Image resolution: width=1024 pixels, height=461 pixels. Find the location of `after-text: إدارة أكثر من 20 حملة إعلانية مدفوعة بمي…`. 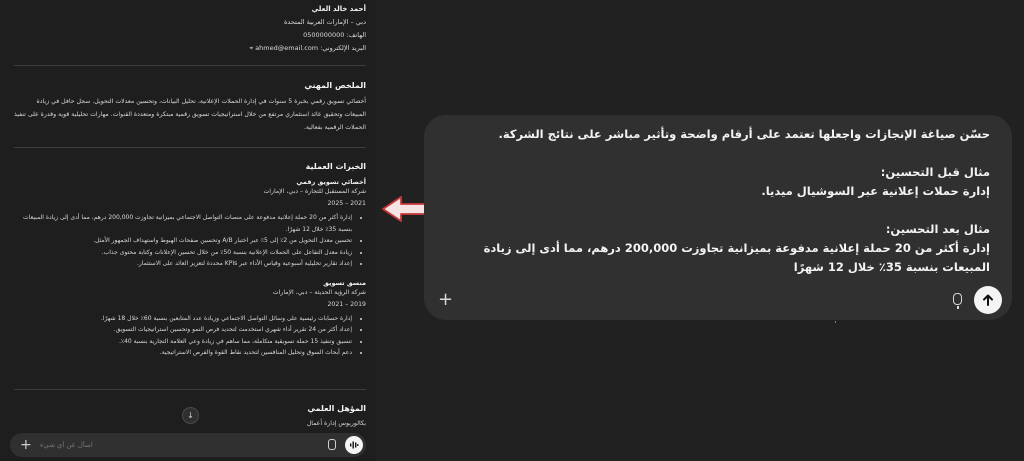

after-text: إدارة أكثر من 20 حملة إعلانية مدفوعة بمي… is located at coordinates (736, 257).